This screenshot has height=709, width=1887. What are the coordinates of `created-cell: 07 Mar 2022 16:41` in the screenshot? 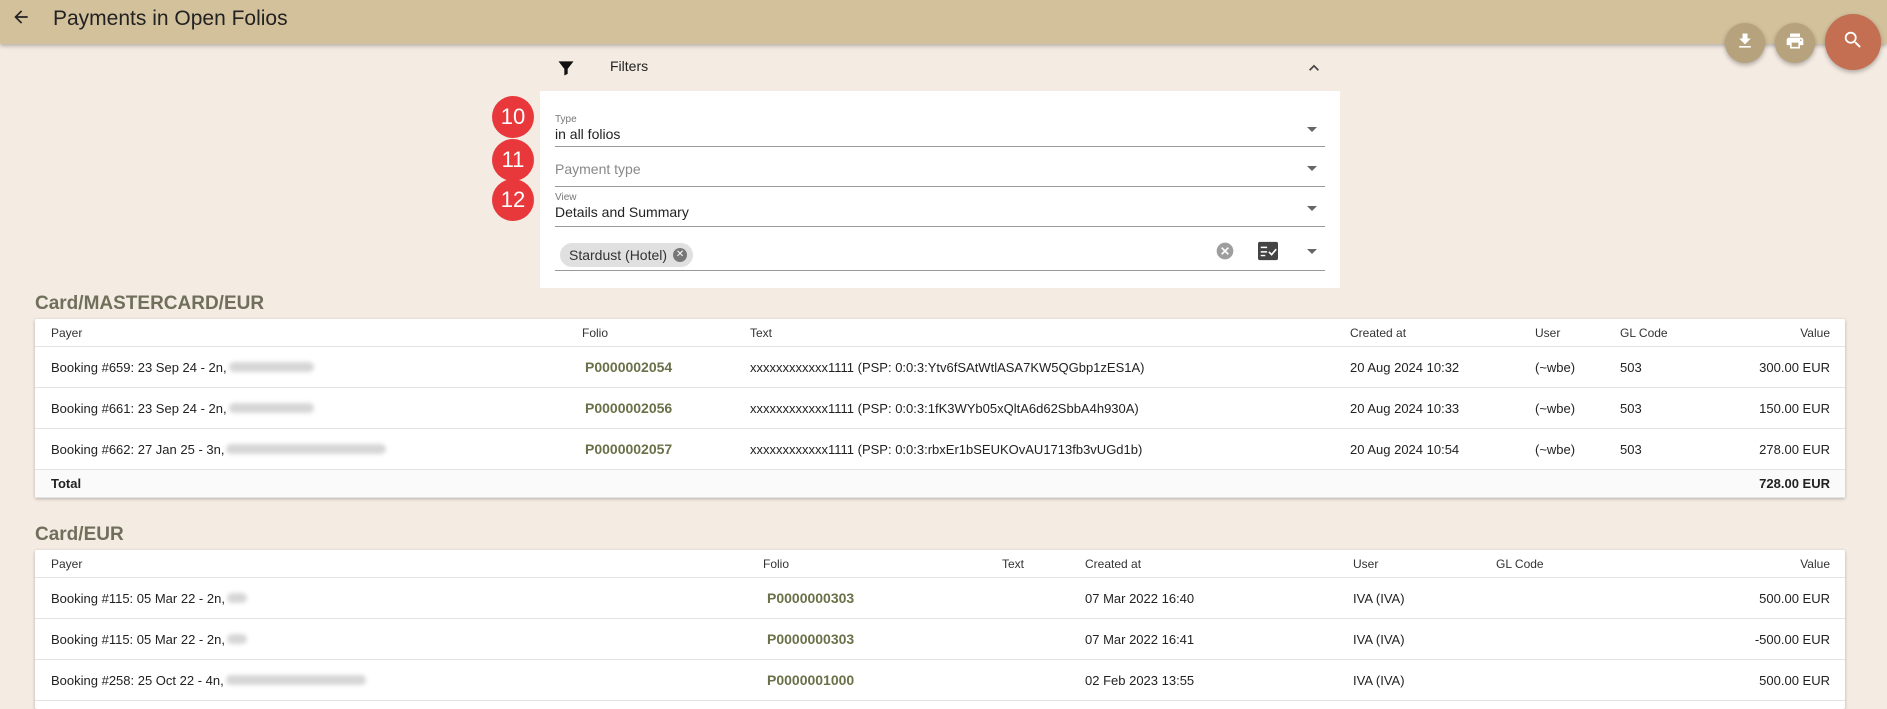 It's located at (1140, 639).